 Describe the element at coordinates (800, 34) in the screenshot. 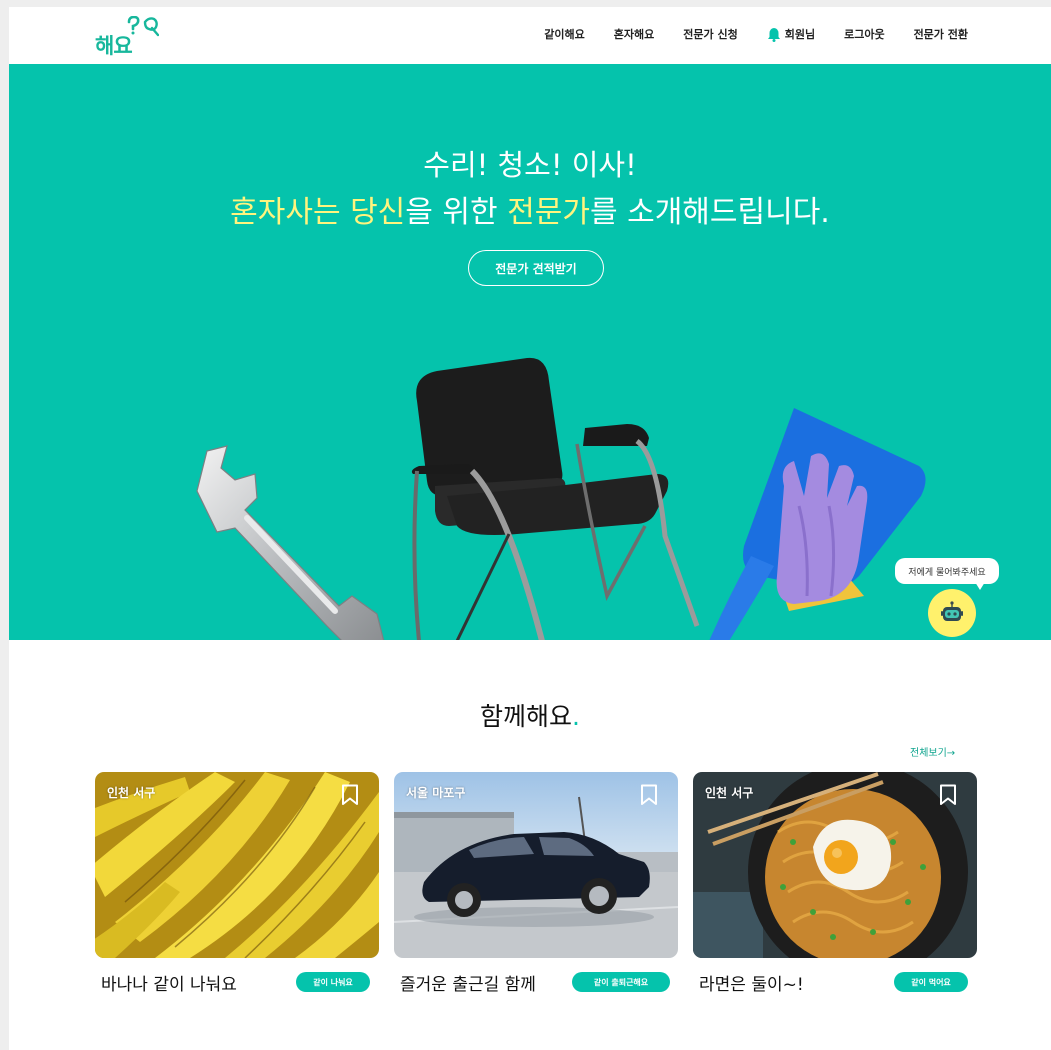

I see `nav-member-label: 회원님` at that location.